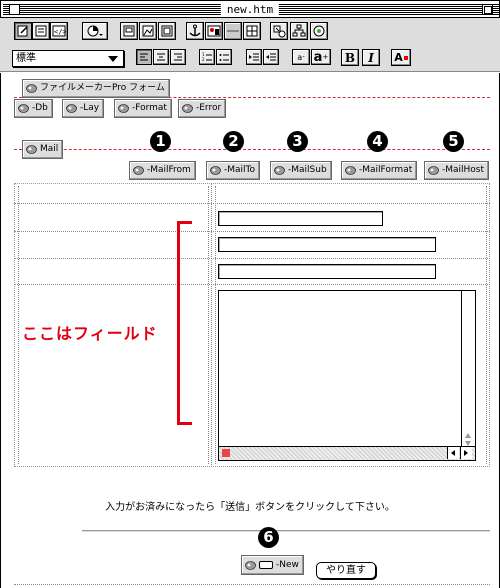  What do you see at coordinates (379, 170) in the screenshot?
I see `mailformat-component: -MailFormat` at bounding box center [379, 170].